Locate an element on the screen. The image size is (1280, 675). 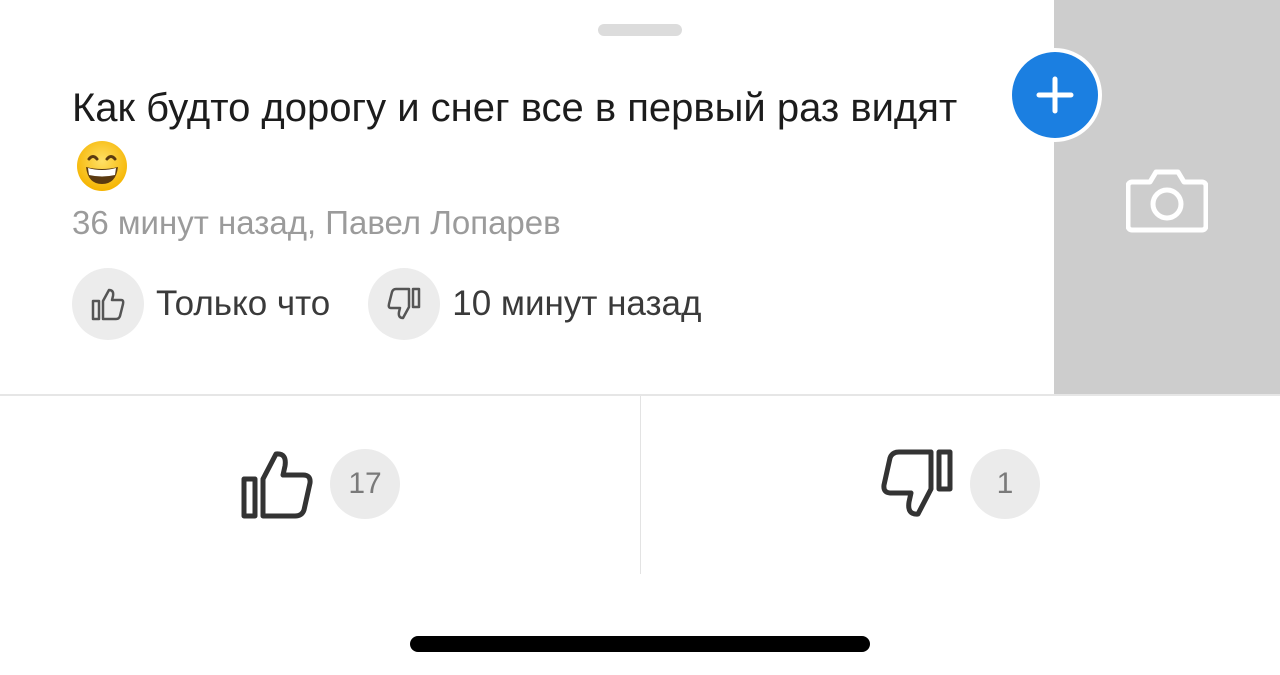
sheet-grab-handle is located at coordinates (640, 30).